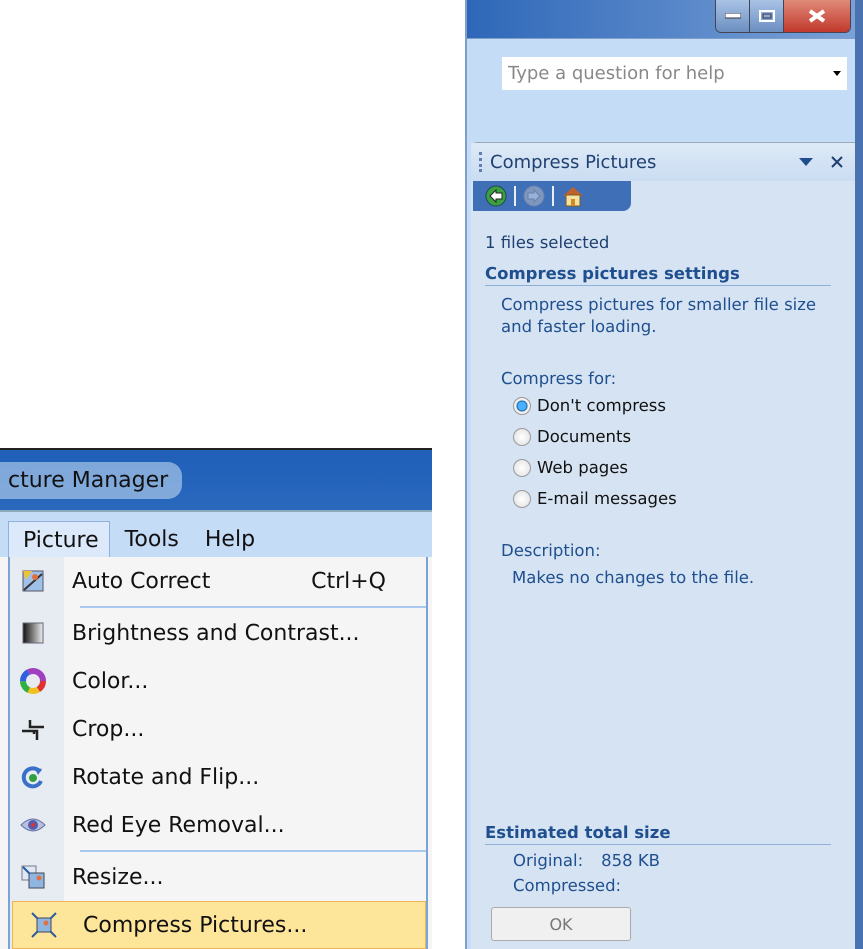  What do you see at coordinates (91, 480) in the screenshot?
I see `window-title: cture Manager` at bounding box center [91, 480].